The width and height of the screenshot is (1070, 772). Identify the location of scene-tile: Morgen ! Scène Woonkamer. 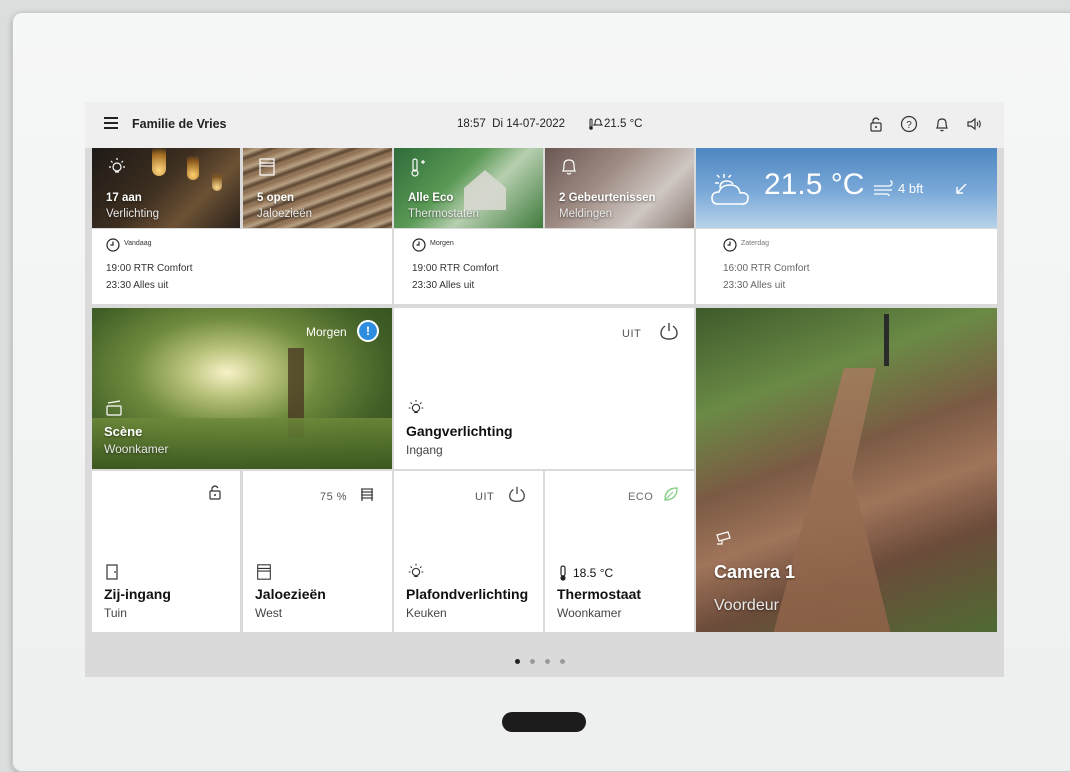
(242, 388).